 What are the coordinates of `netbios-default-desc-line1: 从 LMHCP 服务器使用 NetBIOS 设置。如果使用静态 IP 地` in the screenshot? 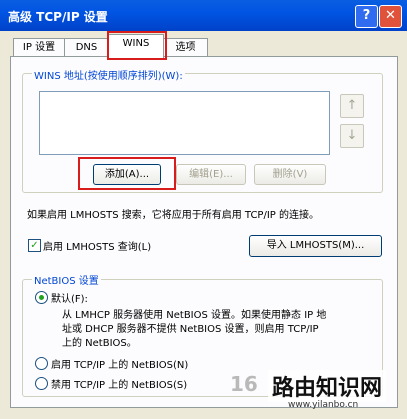 It's located at (194, 315).